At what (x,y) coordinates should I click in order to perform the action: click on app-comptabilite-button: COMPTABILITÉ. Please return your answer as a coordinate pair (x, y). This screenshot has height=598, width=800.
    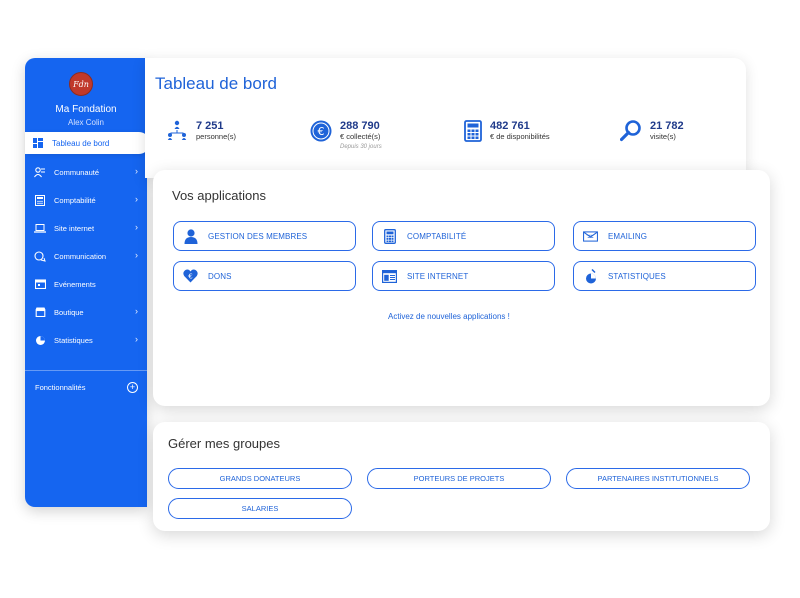
    Looking at the image, I should click on (463, 236).